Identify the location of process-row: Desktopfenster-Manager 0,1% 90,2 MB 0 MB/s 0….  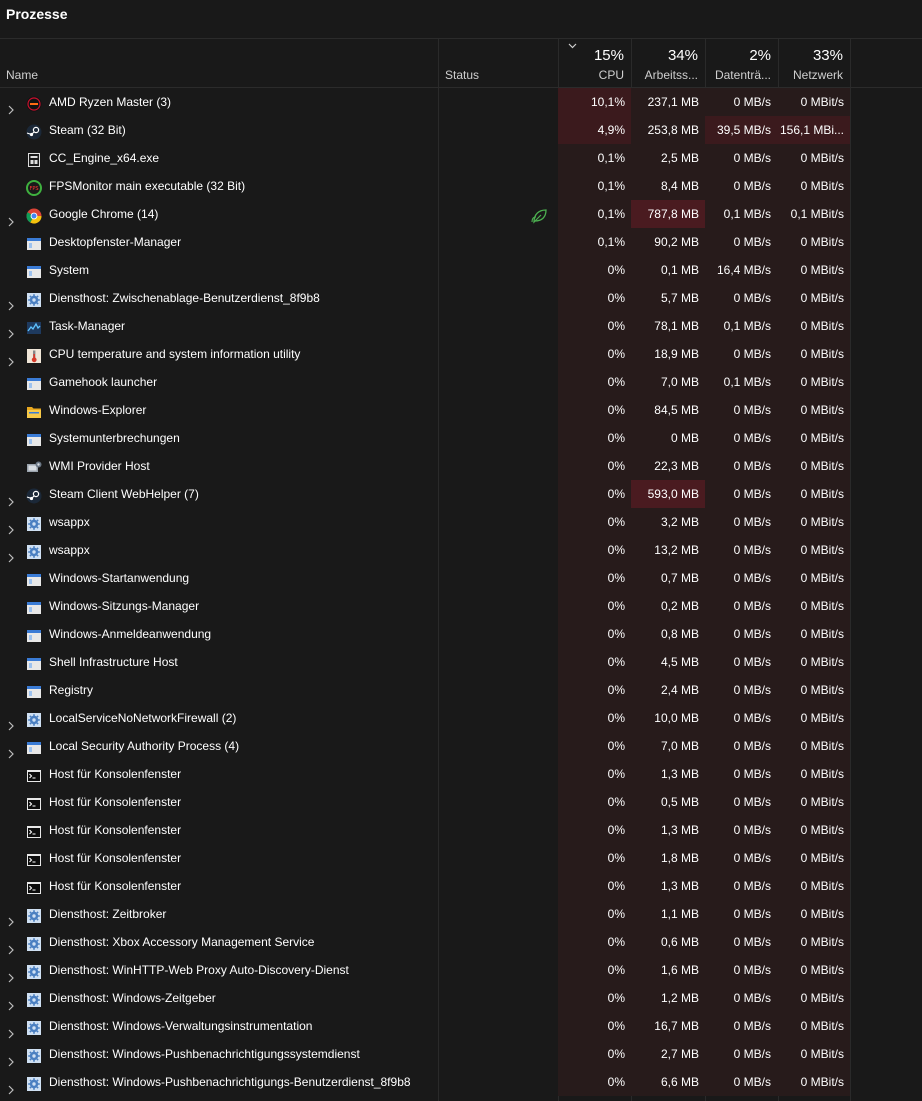
(461, 242).